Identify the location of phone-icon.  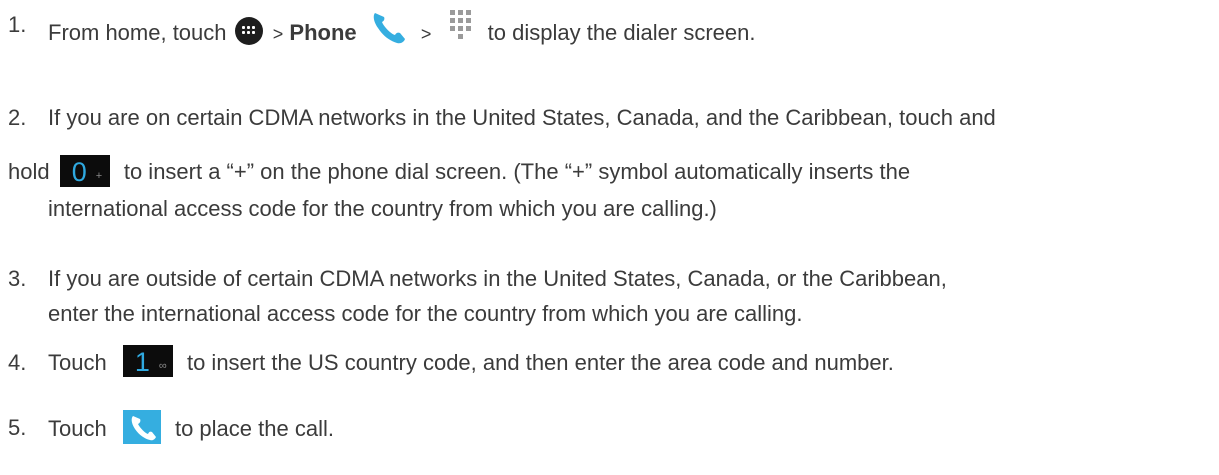
(389, 27).